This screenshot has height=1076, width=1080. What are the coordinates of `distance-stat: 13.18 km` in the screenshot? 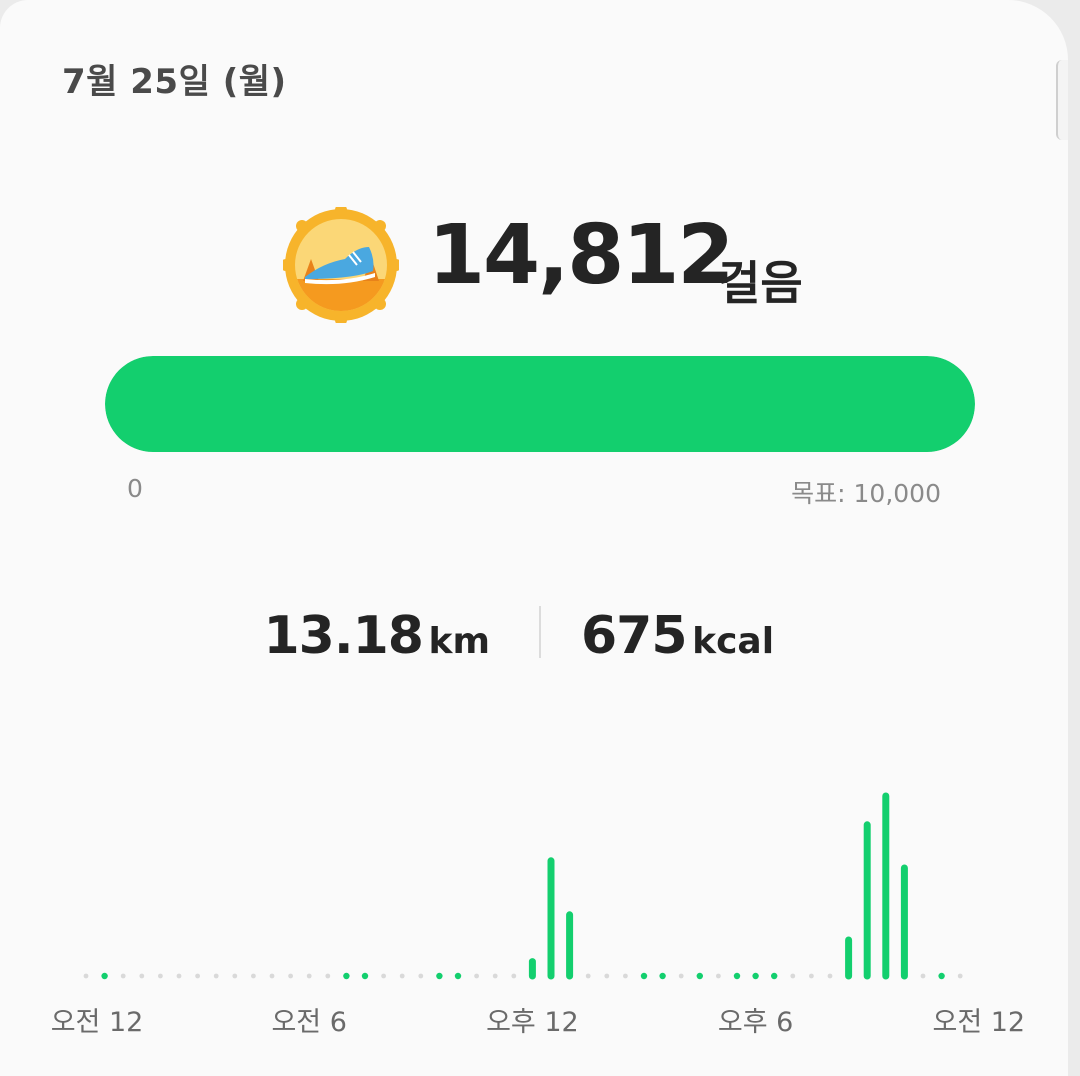 It's located at (376, 636).